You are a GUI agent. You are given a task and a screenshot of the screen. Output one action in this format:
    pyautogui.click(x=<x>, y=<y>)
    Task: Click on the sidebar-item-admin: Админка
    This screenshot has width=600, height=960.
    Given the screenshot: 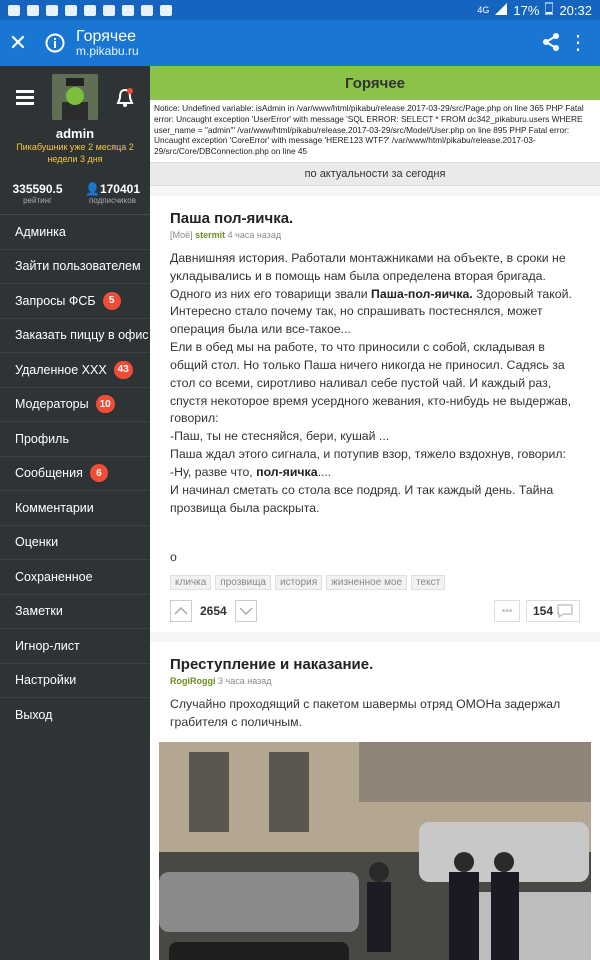 What is the action you would take?
    pyautogui.click(x=75, y=231)
    